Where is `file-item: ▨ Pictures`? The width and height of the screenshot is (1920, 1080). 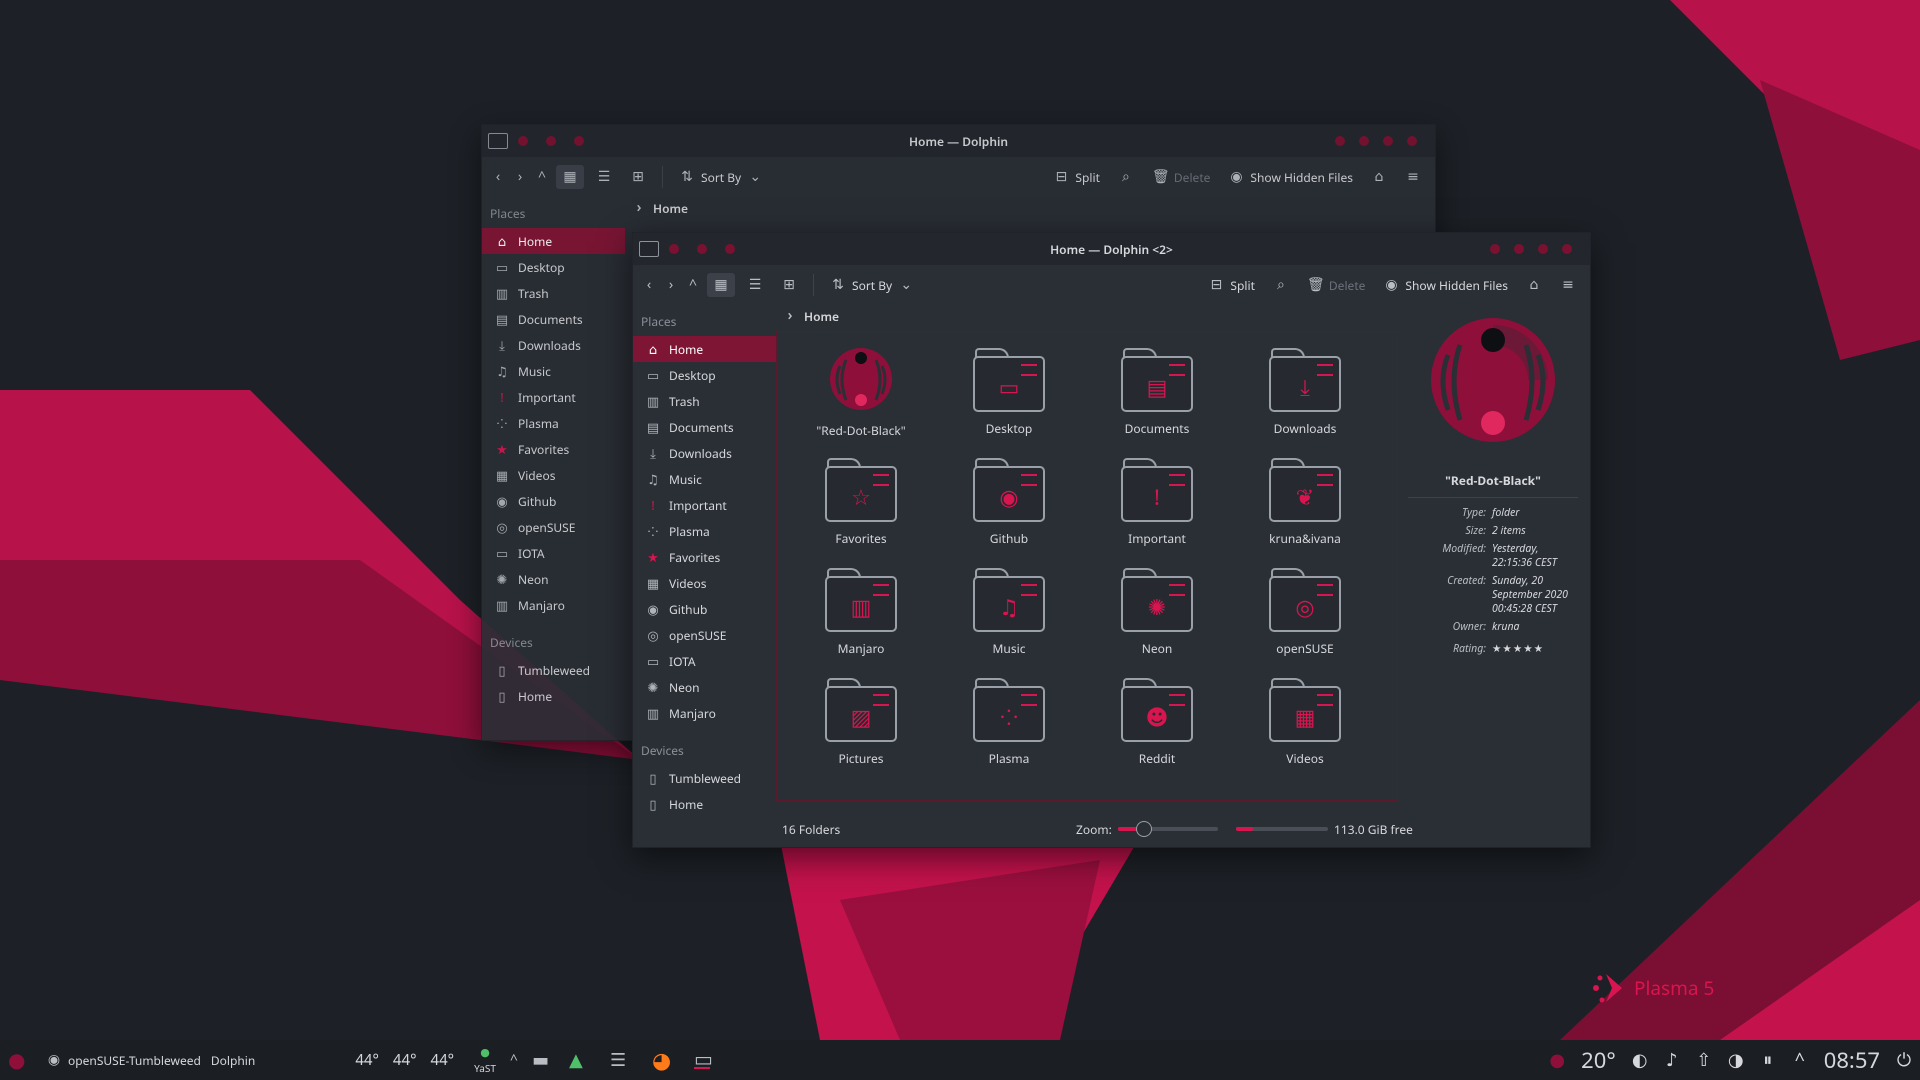
file-item: ▨ Pictures is located at coordinates (861, 727).